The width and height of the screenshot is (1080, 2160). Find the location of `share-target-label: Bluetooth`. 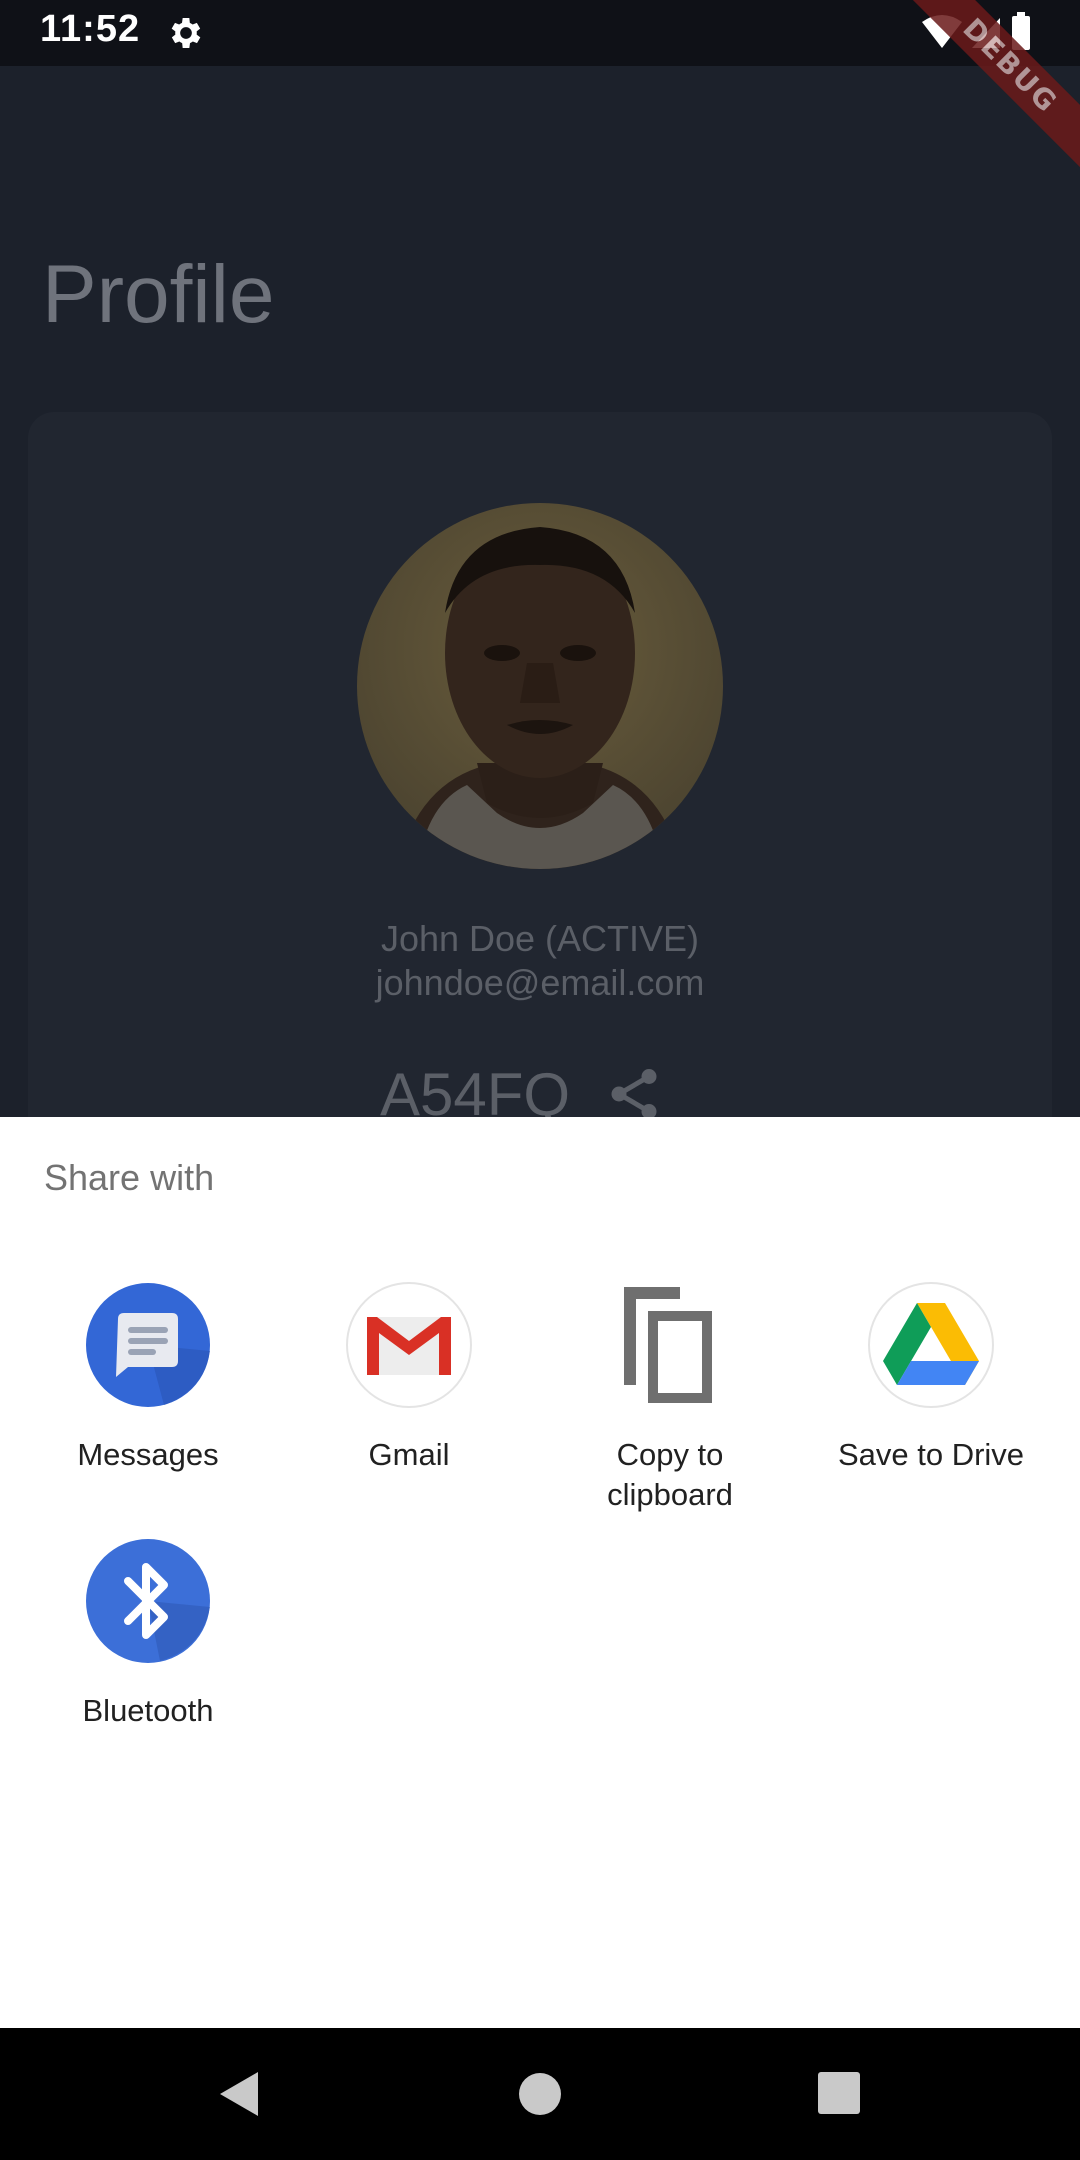

share-target-label: Bluetooth is located at coordinates (148, 1710).